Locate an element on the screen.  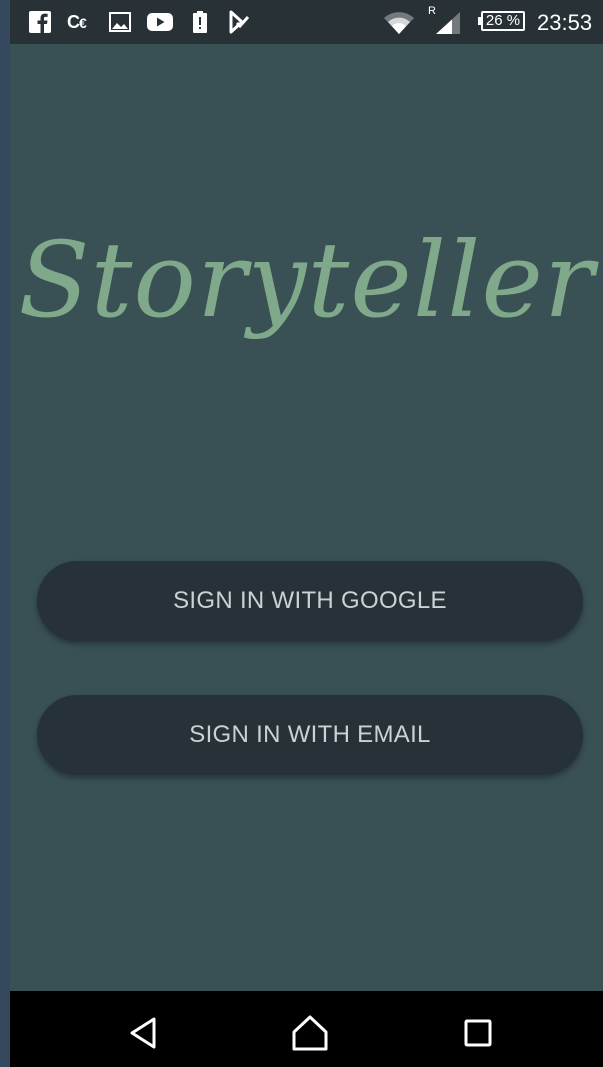
home-icon is located at coordinates (310, 1033).